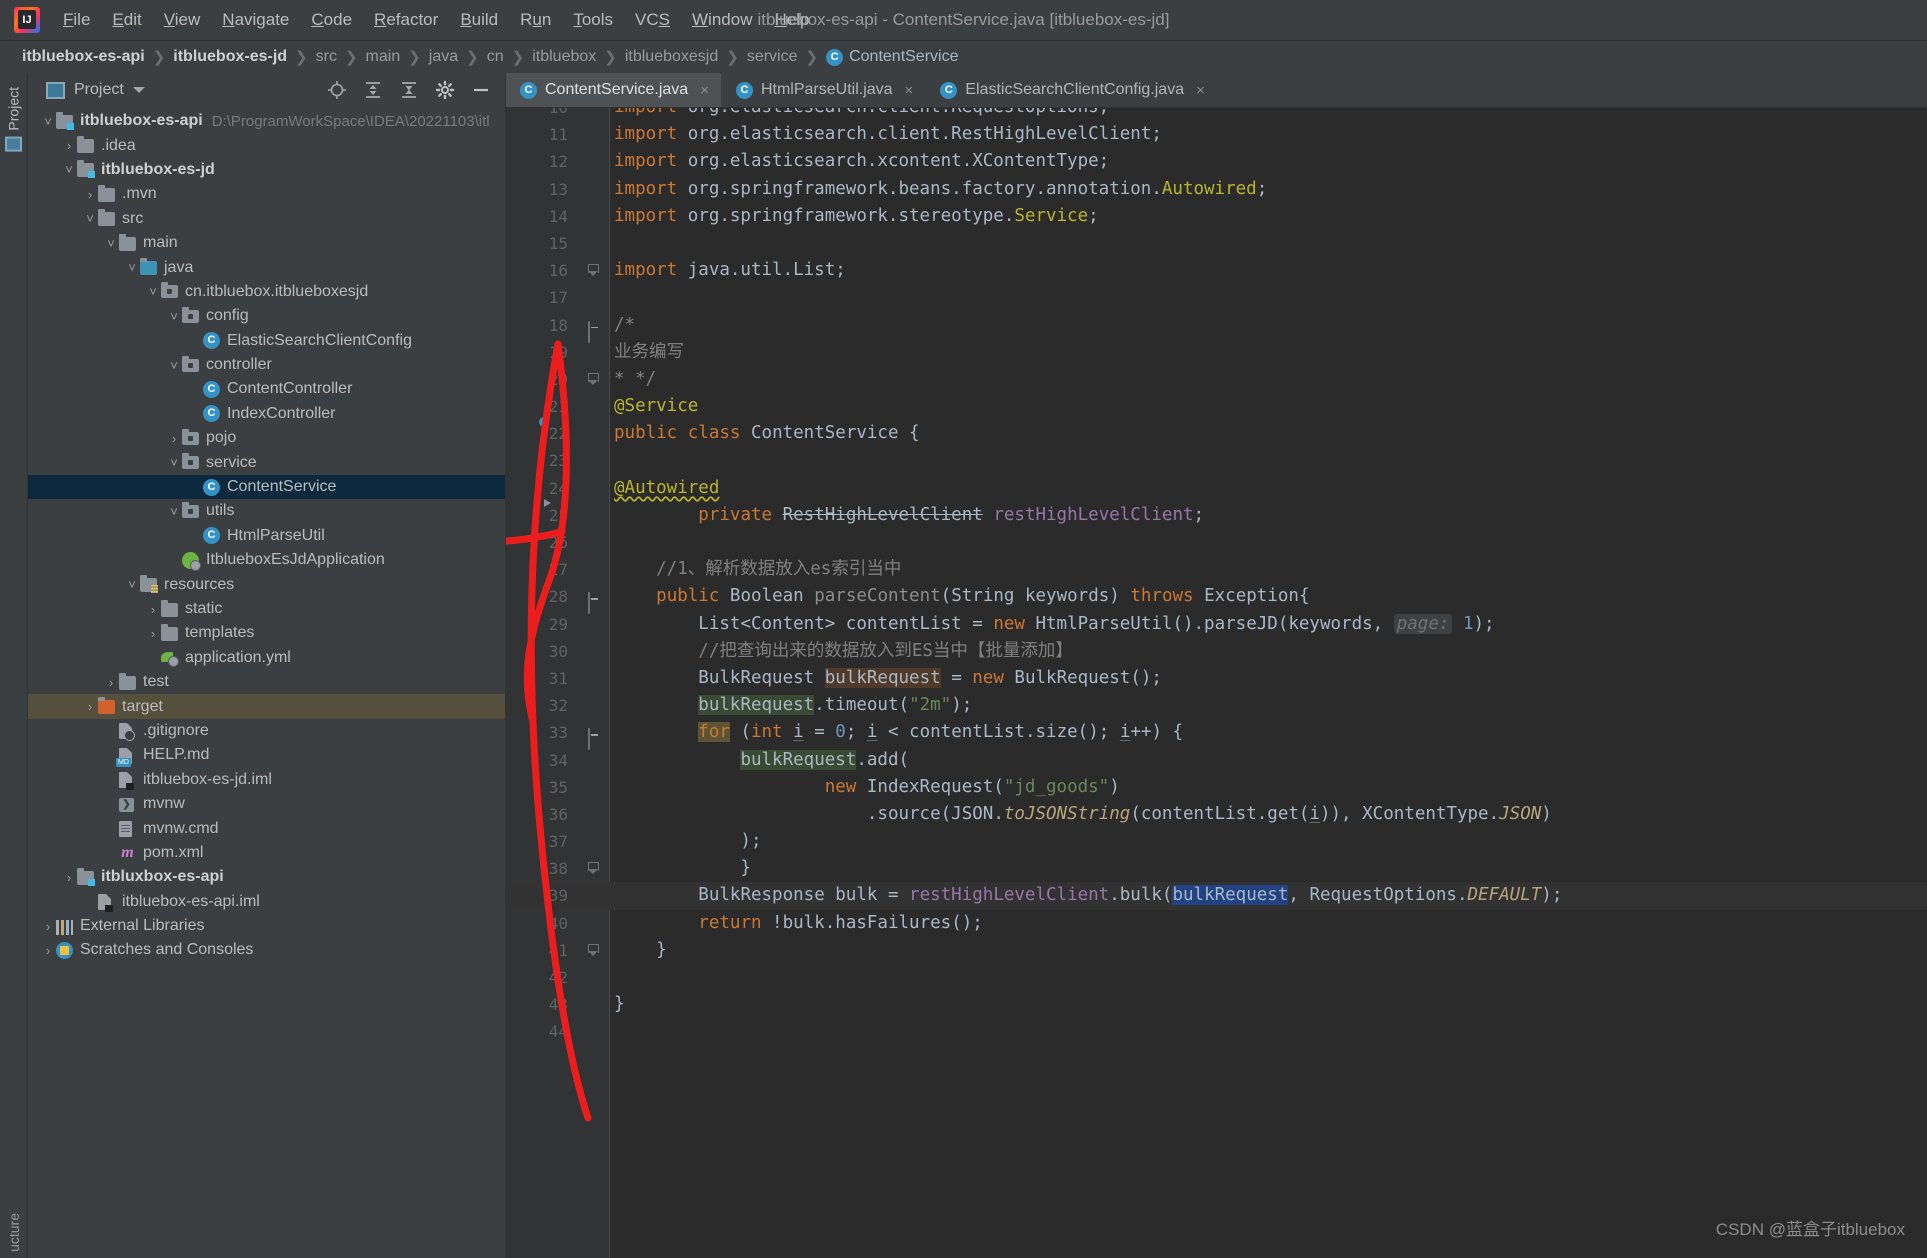 The image size is (1927, 1258). Describe the element at coordinates (266, 219) in the screenshot. I see `tree-node-src: ˅ src` at that location.